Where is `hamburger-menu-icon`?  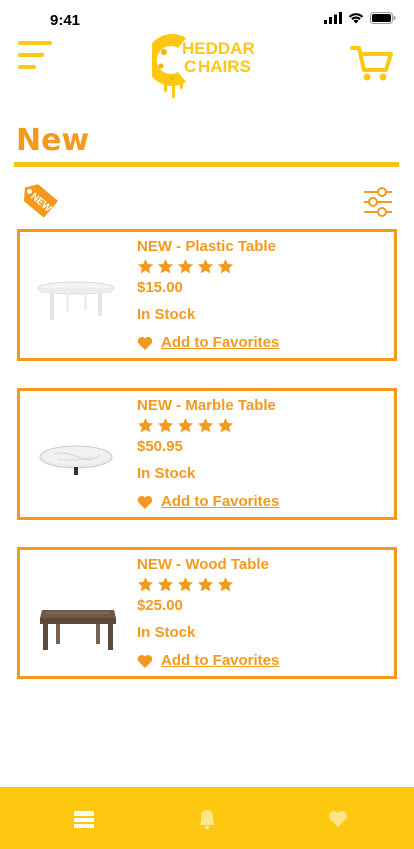 hamburger-menu-icon is located at coordinates (35, 55).